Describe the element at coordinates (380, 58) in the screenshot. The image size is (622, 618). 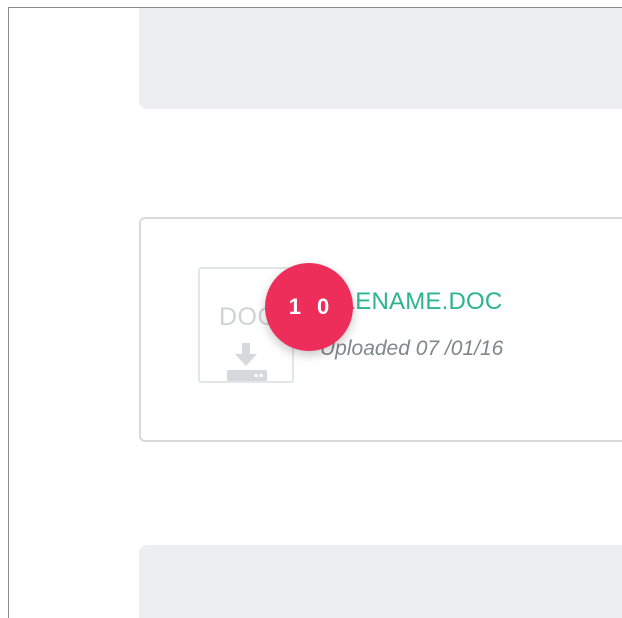
I see `previous-card-panel` at that location.